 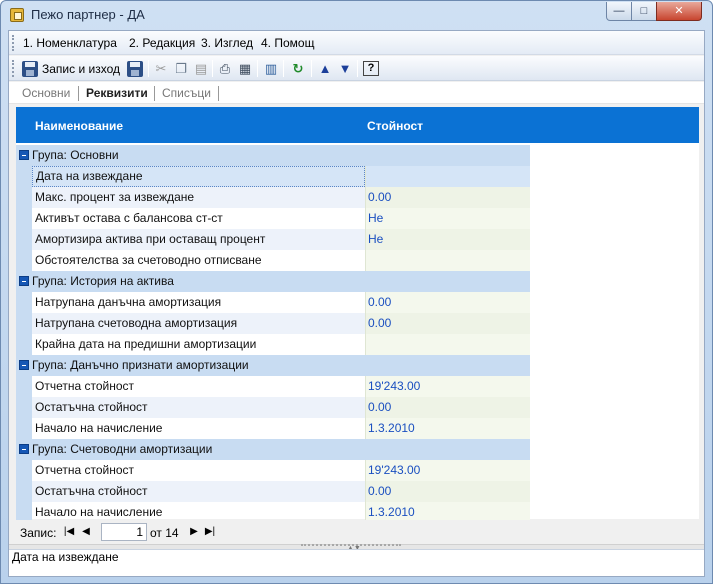 I want to click on toolbar-grip, so click(x=13, y=68).